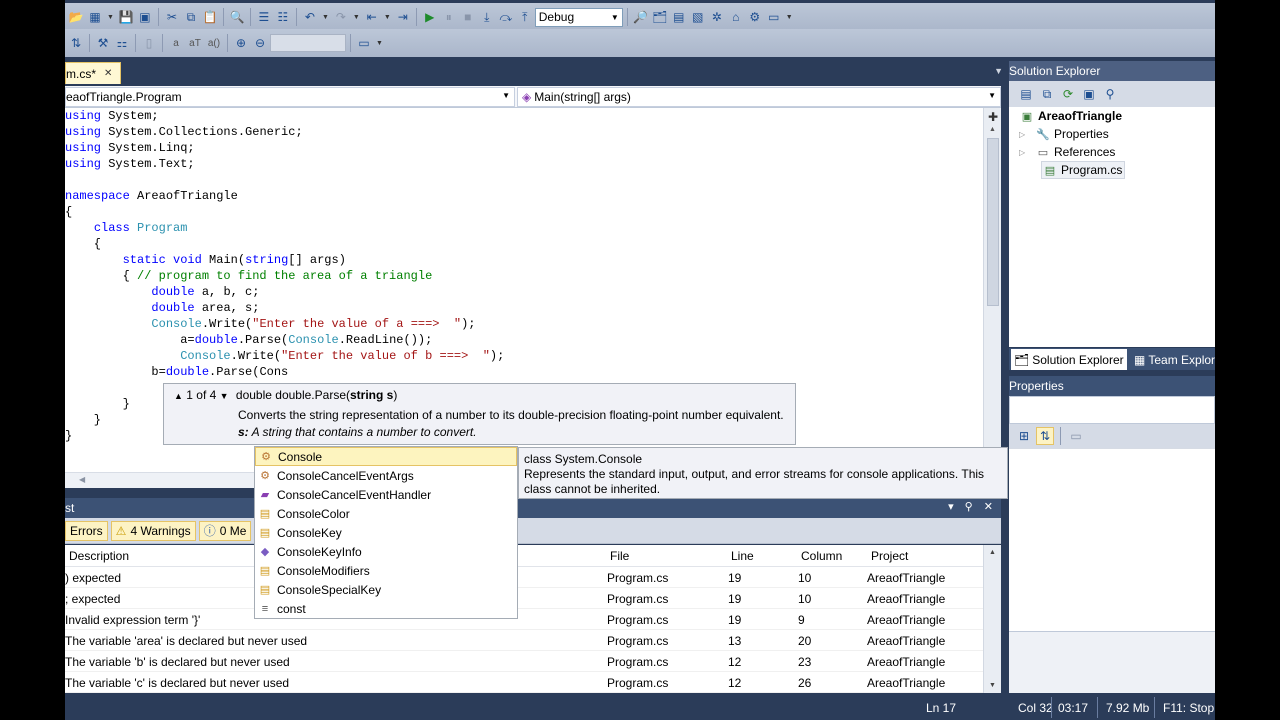 The width and height of the screenshot is (1280, 720). What do you see at coordinates (386, 494) in the screenshot?
I see `list-item: ▰ ConsoleCancelEventHandler` at bounding box center [386, 494].